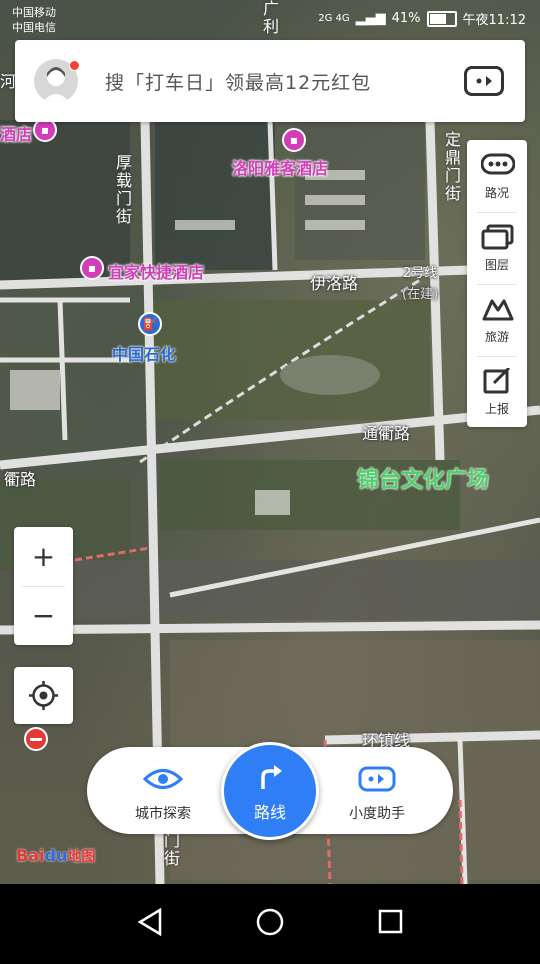 The image size is (540, 964). I want to click on recents-button, so click(390, 922).